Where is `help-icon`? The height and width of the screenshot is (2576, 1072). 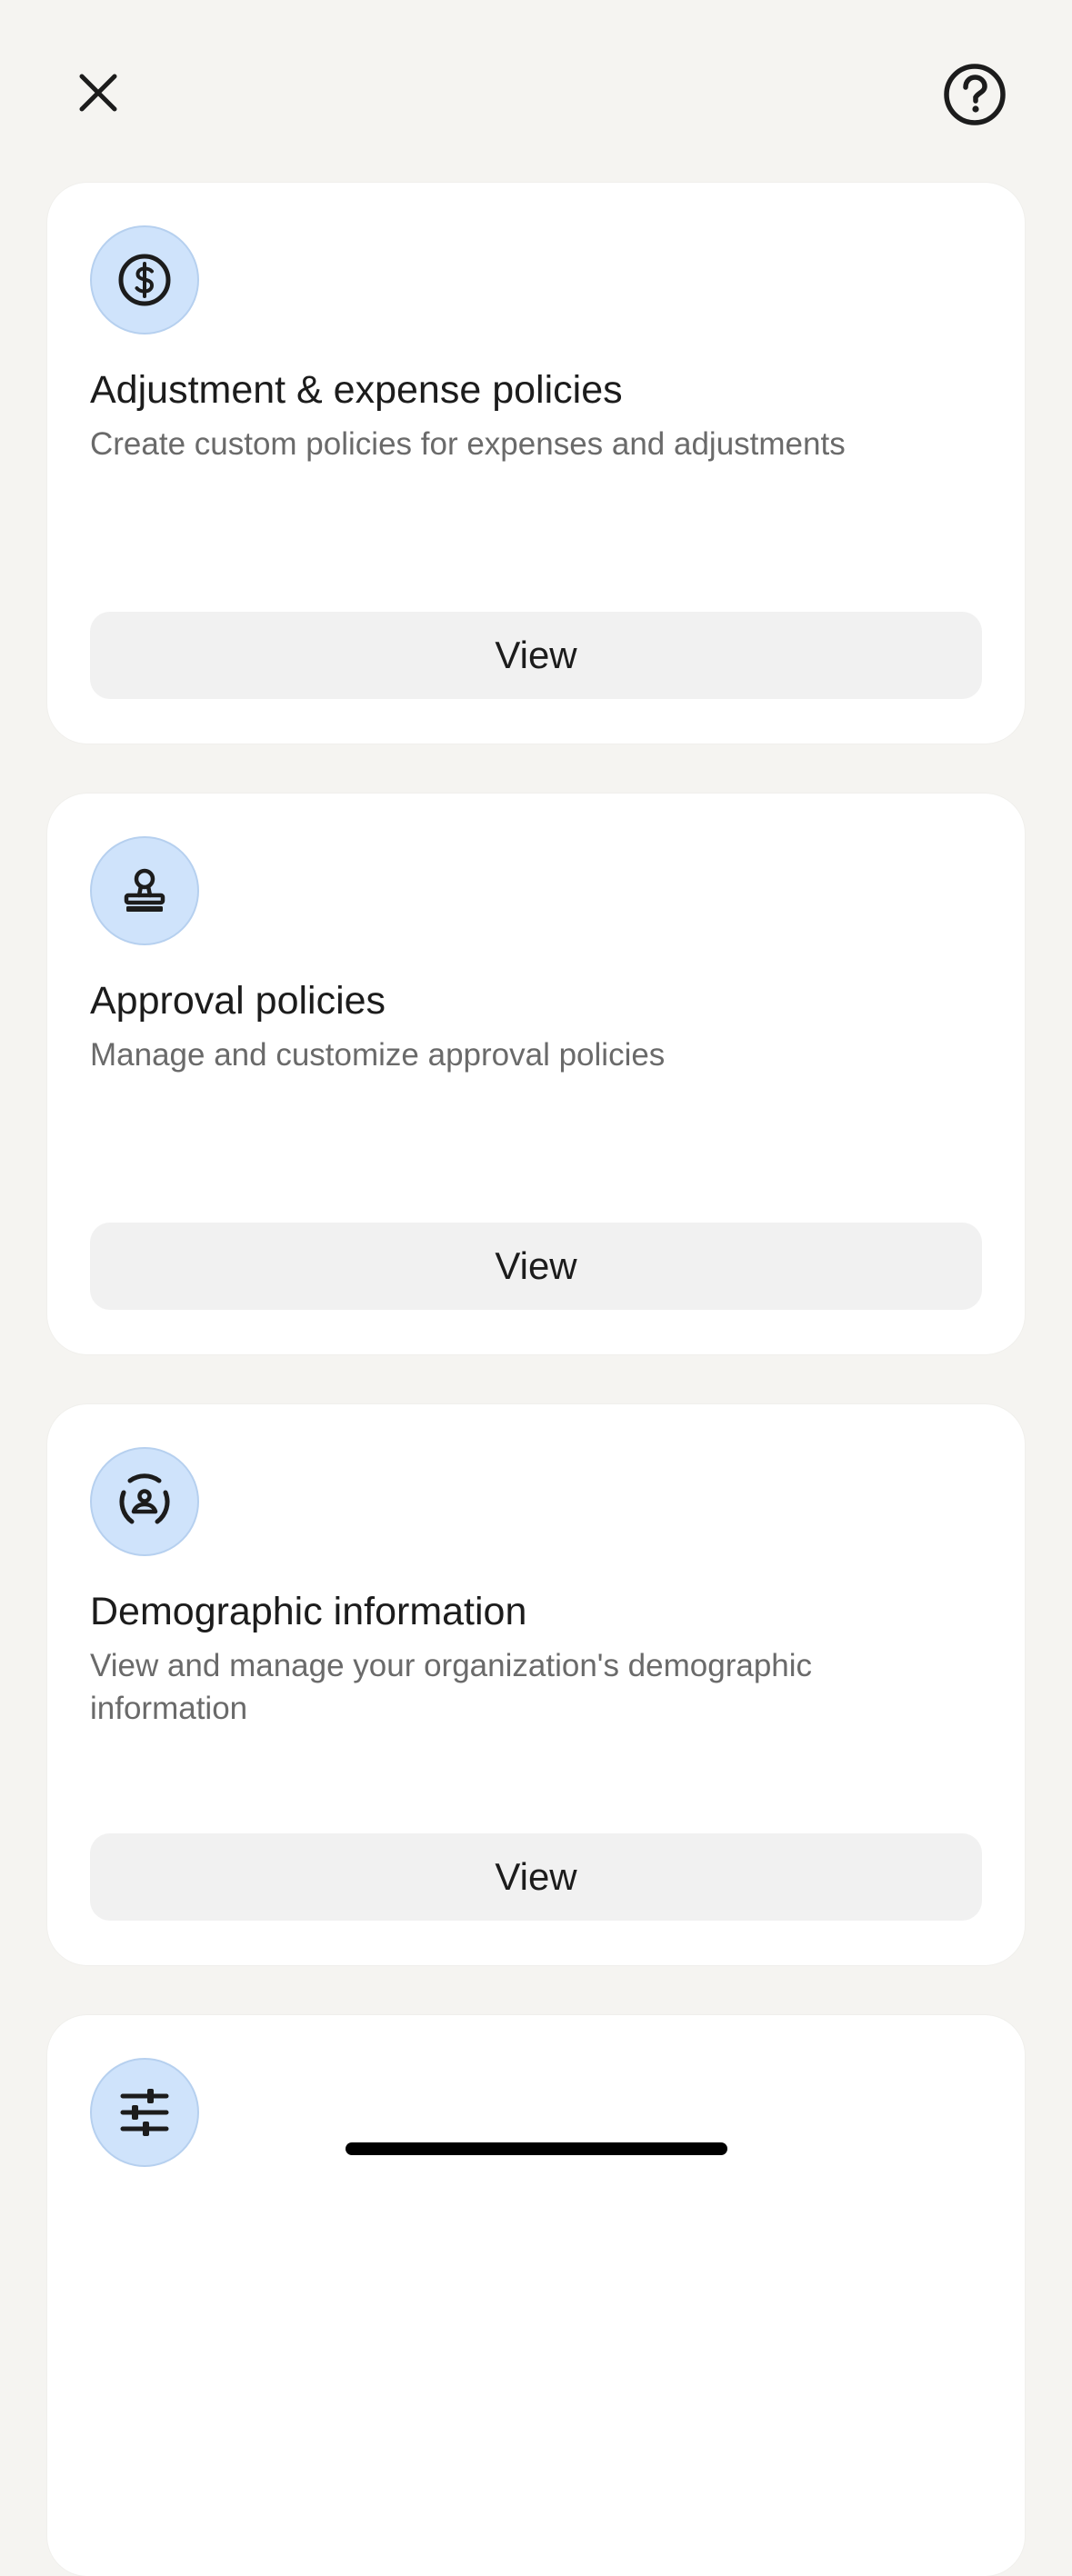 help-icon is located at coordinates (975, 94).